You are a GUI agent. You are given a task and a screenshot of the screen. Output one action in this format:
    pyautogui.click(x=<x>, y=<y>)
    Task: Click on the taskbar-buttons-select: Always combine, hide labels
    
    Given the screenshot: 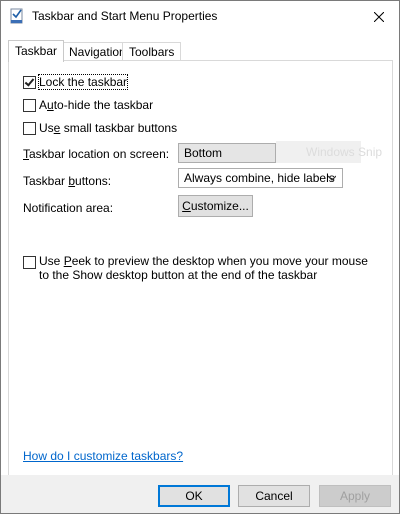 What is the action you would take?
    pyautogui.click(x=260, y=178)
    